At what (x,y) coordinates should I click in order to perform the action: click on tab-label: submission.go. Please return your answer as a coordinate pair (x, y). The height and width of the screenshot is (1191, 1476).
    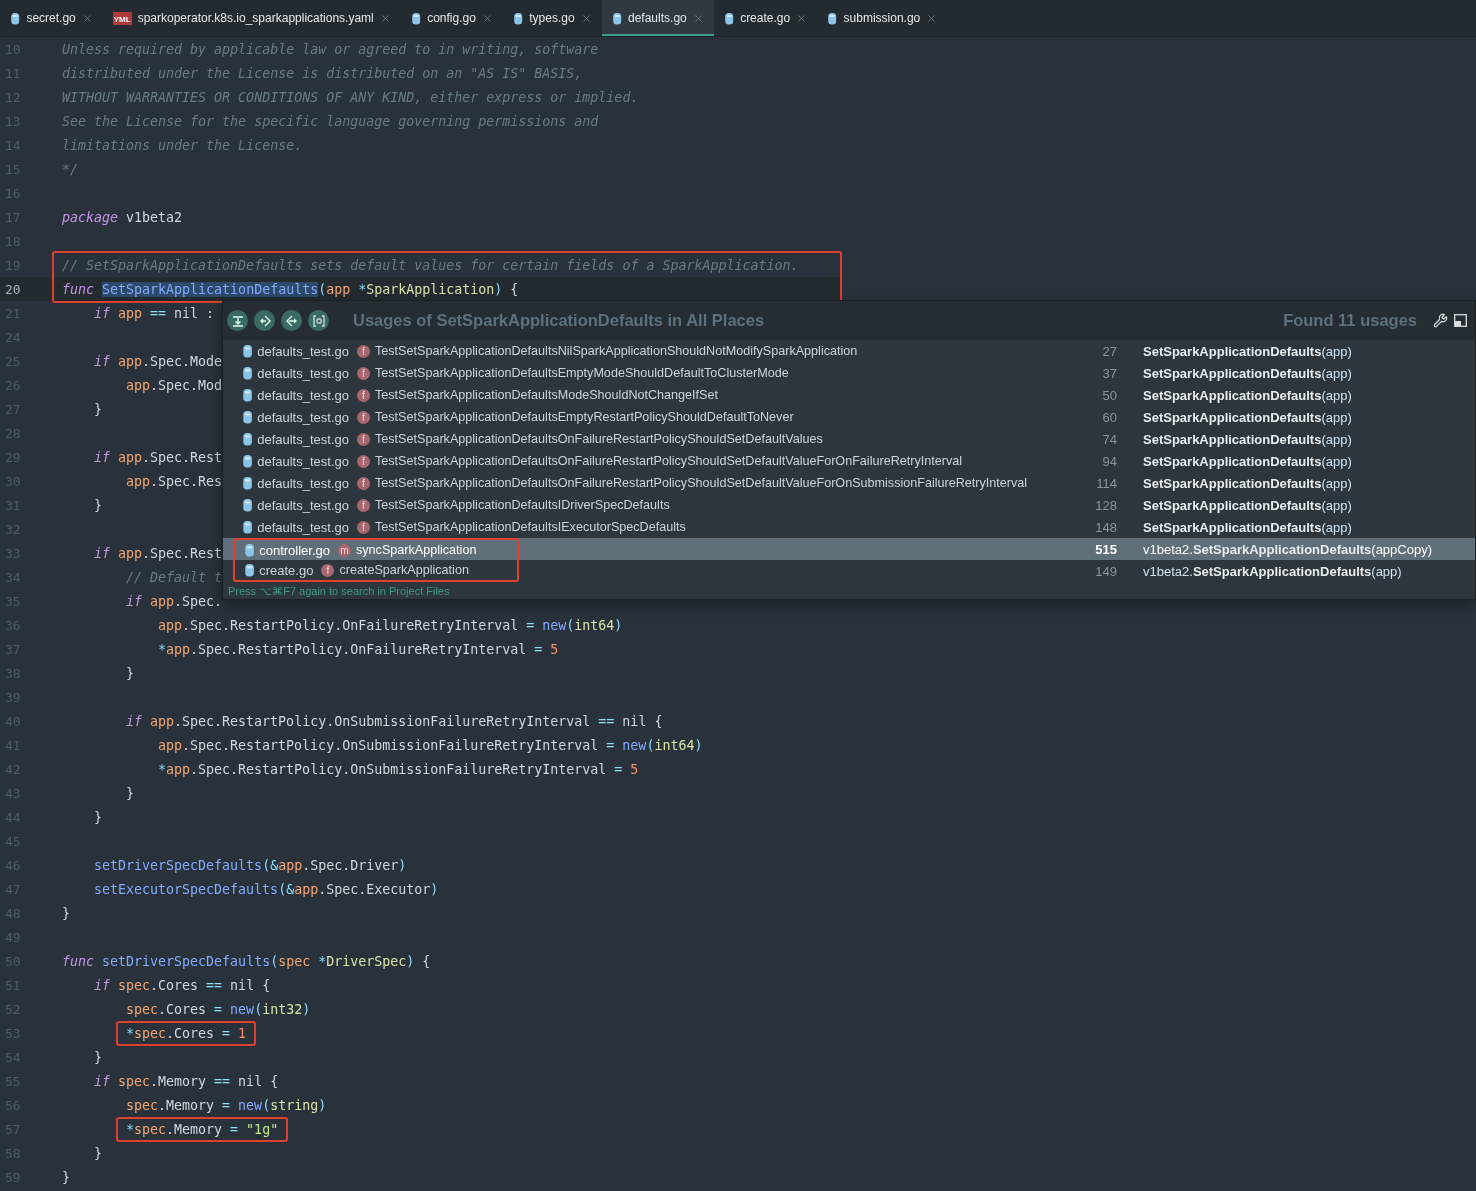
    Looking at the image, I should click on (882, 18).